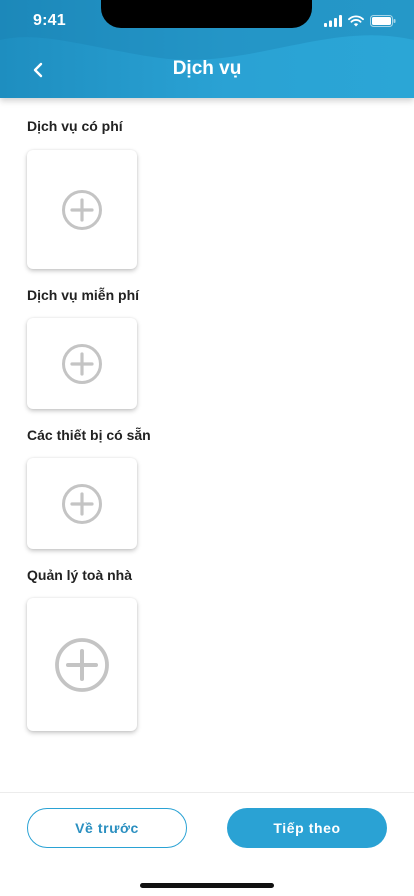 This screenshot has width=414, height=896. I want to click on page-title: Dịch vụ, so click(207, 68).